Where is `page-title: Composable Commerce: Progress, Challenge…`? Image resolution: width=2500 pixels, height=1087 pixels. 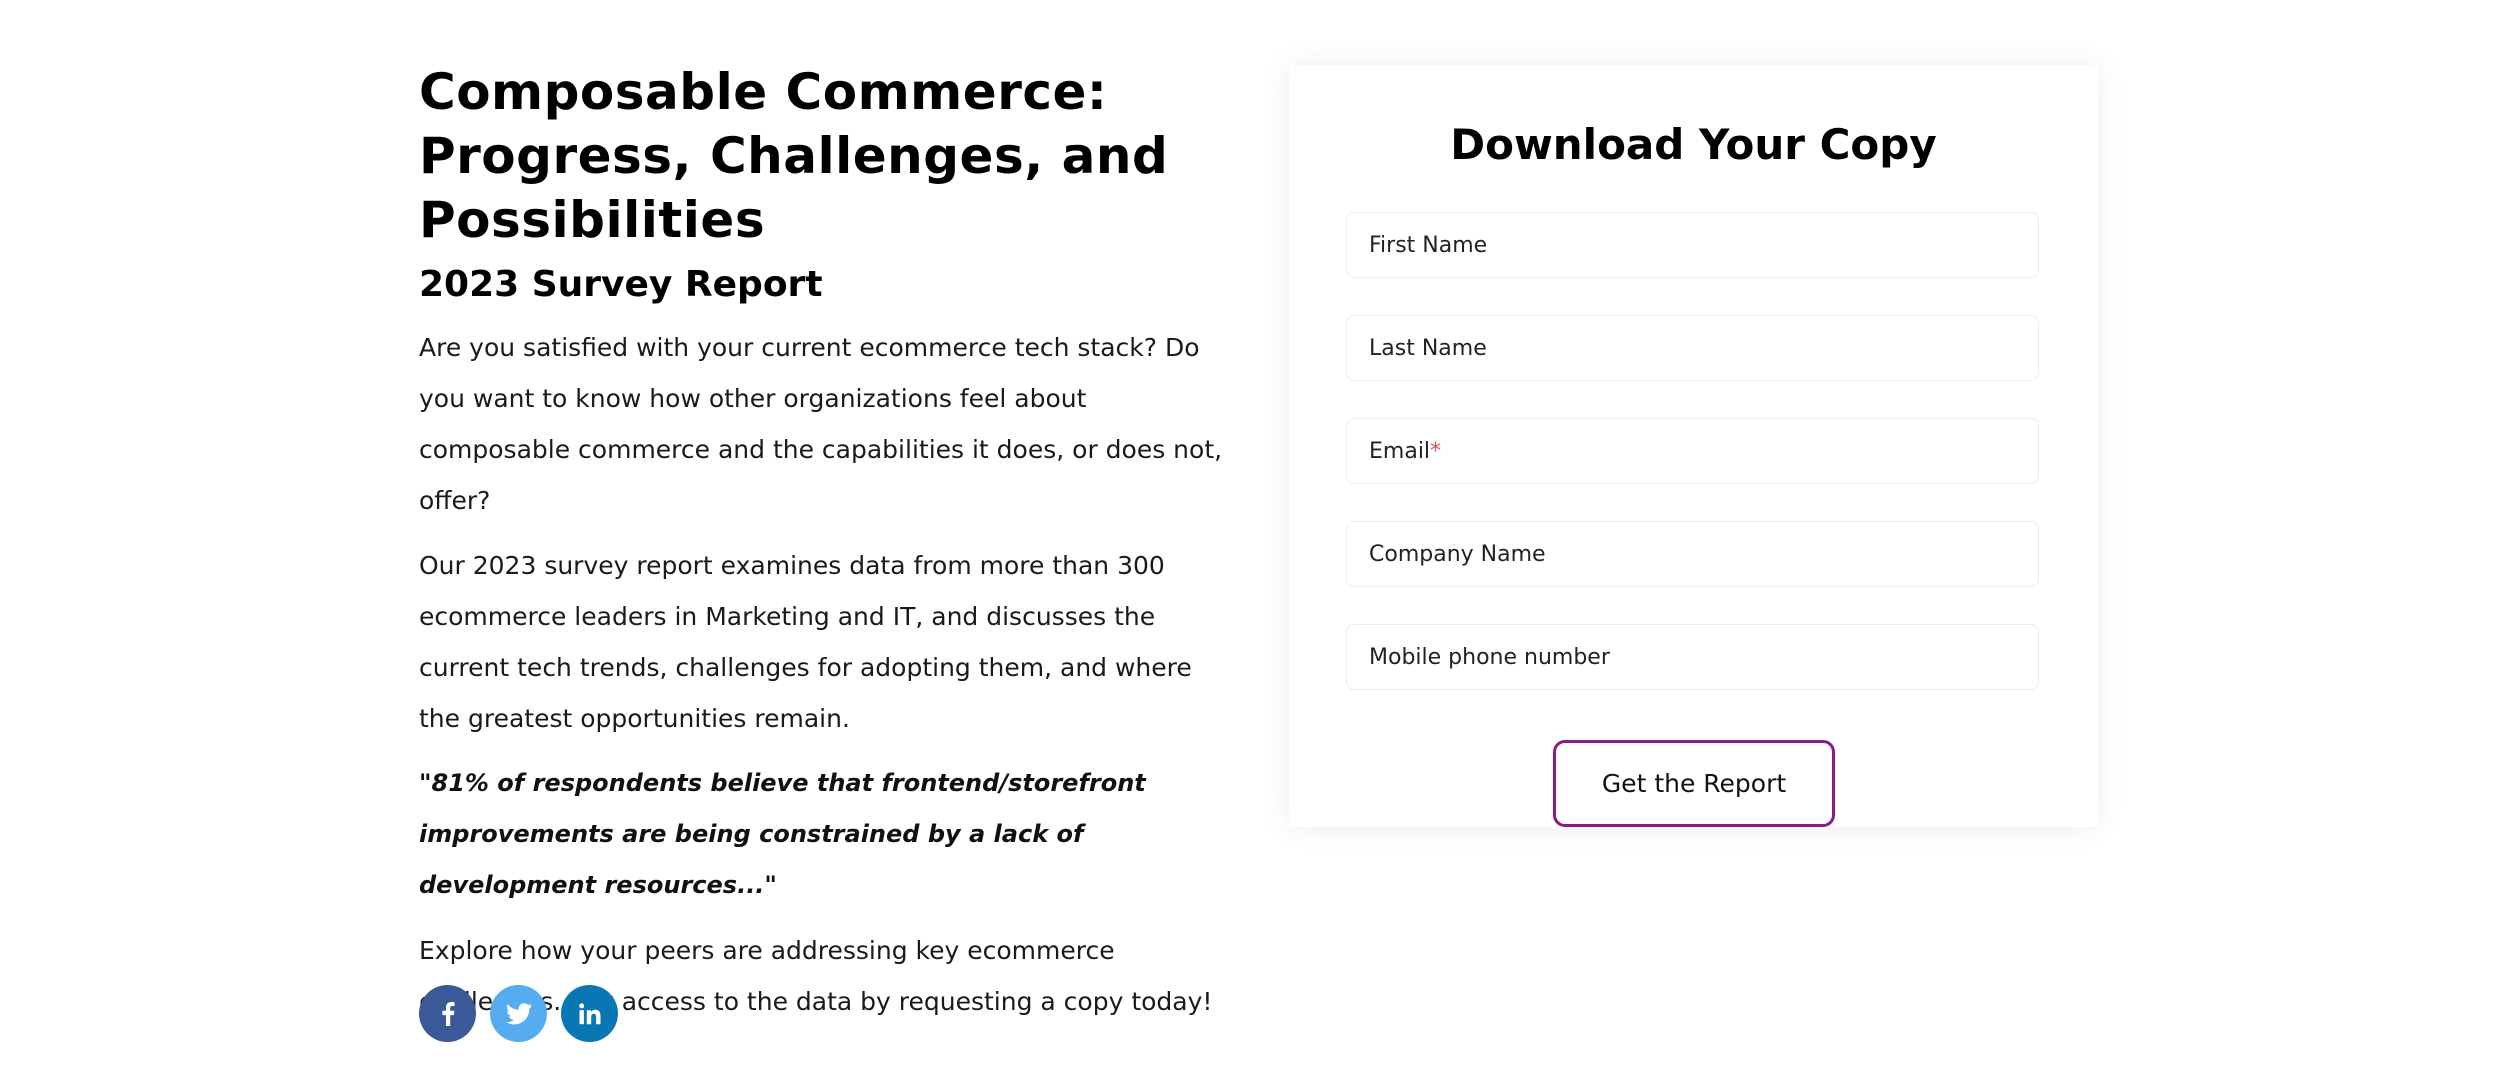
page-title: Composable Commerce: Progress, Challenge… is located at coordinates (794, 156).